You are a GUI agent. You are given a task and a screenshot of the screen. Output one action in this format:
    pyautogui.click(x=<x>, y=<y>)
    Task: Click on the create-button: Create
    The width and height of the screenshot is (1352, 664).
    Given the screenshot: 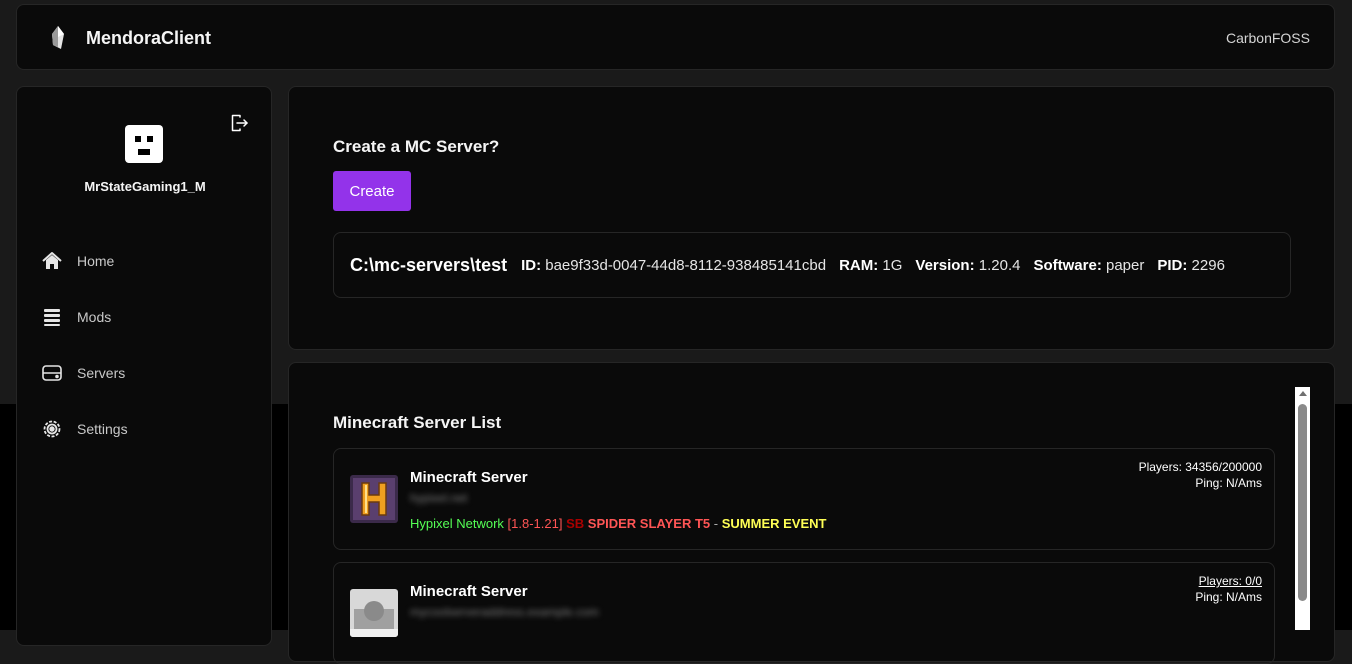 What is the action you would take?
    pyautogui.click(x=372, y=191)
    